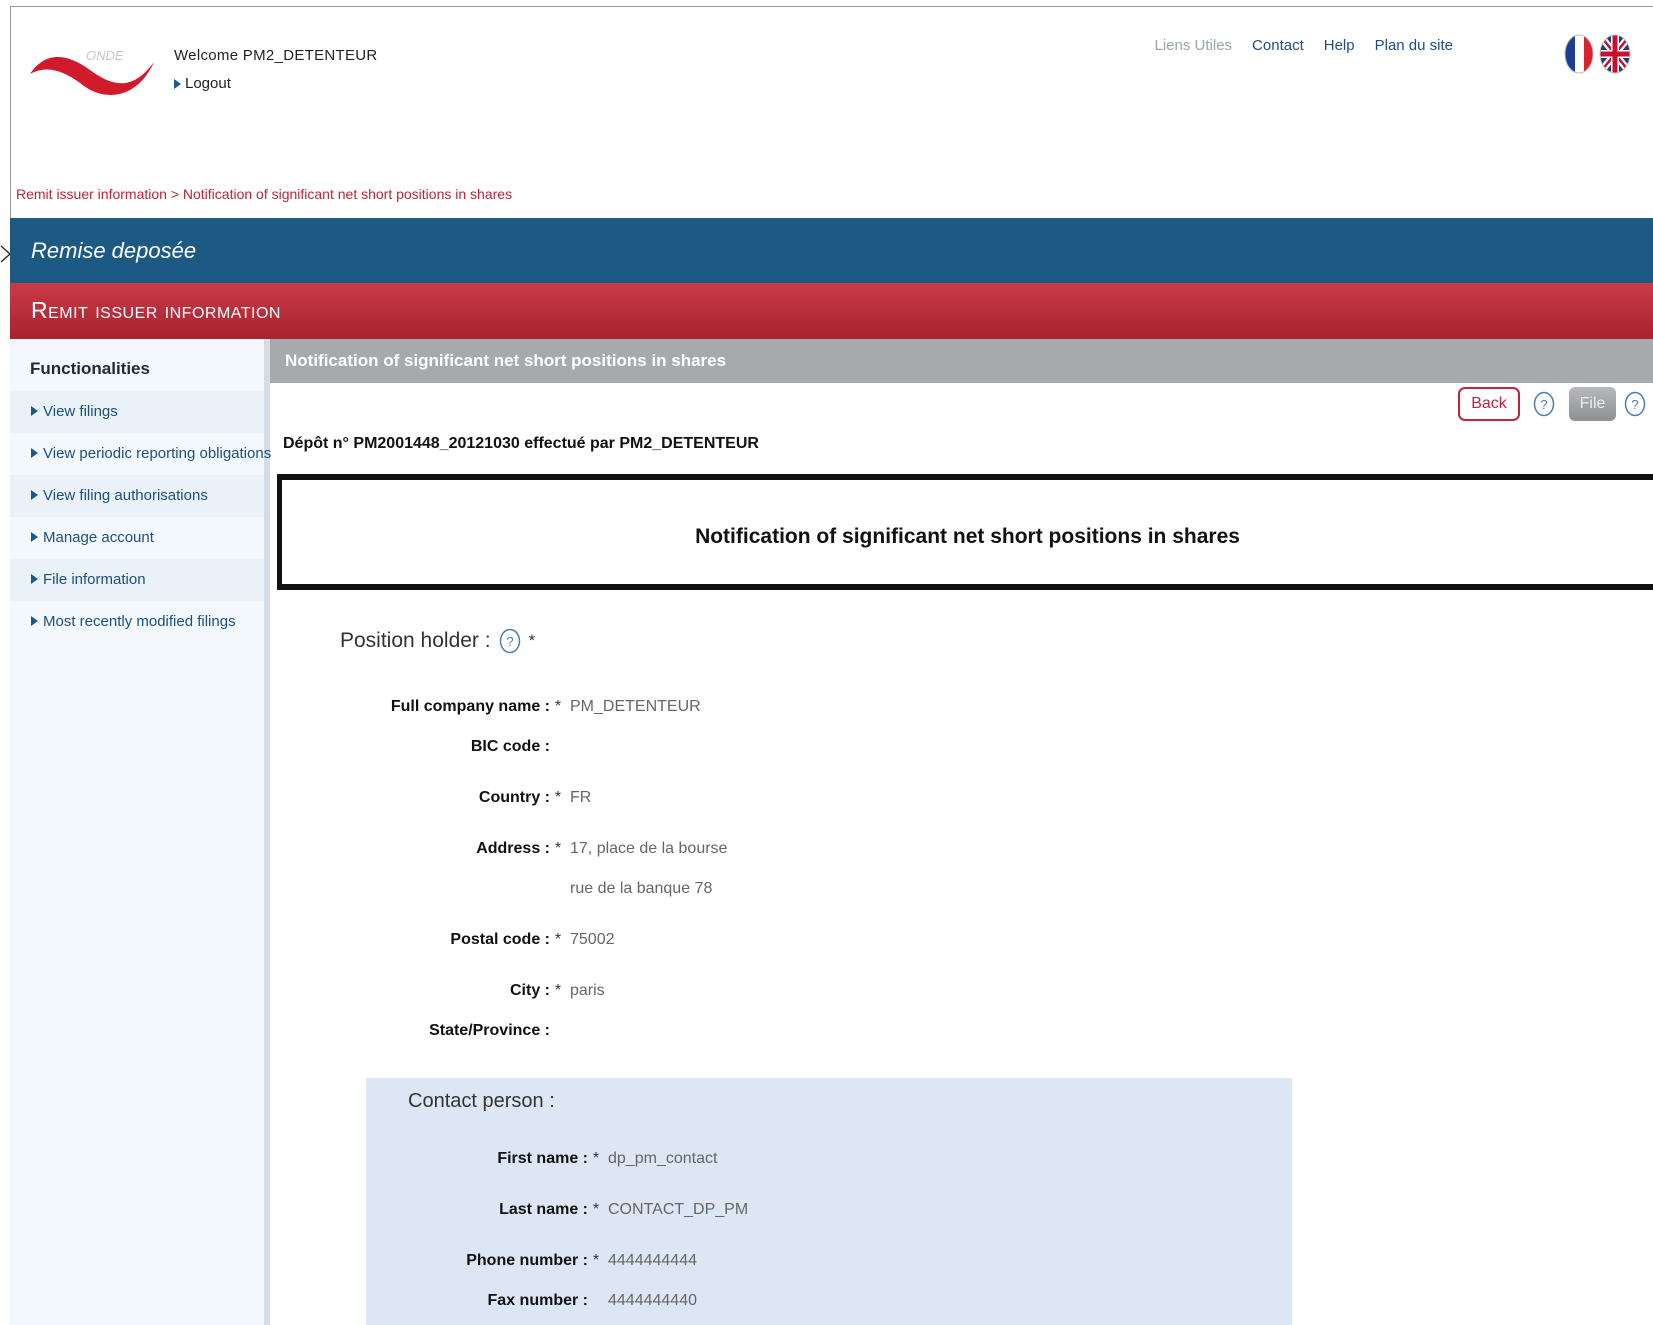  Describe the element at coordinates (1414, 45) in the screenshot. I see `link-plan-du-site: Plan du site` at that location.